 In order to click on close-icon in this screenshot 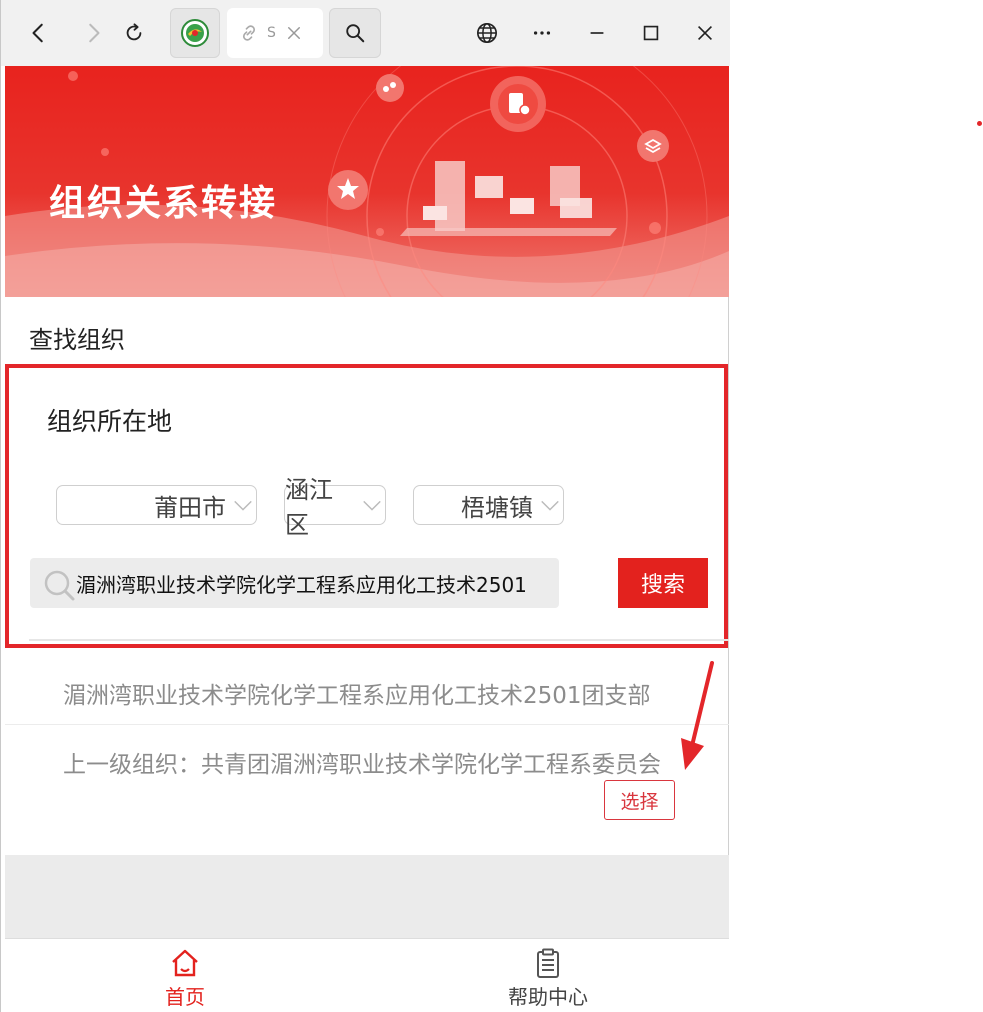, I will do `click(705, 33)`.